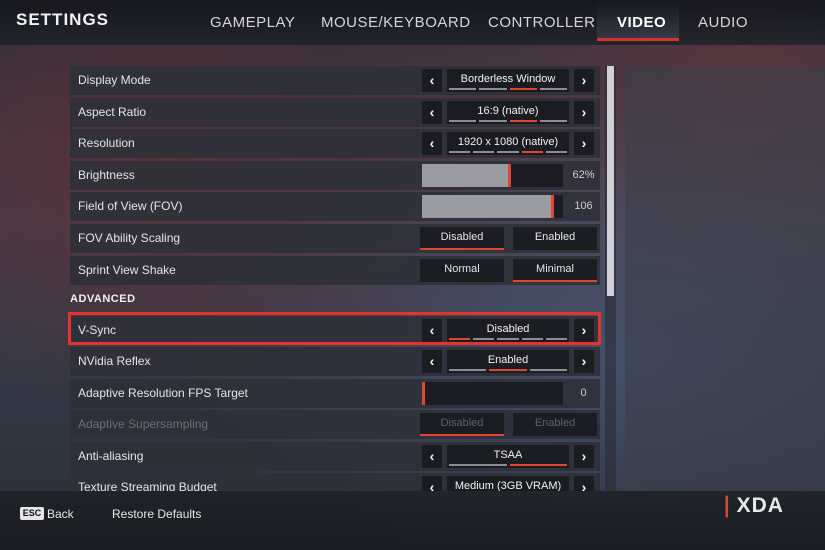 This screenshot has height=550, width=825. Describe the element at coordinates (462, 424) in the screenshot. I see `adaptive-ss-disabled-button: Disabled` at that location.